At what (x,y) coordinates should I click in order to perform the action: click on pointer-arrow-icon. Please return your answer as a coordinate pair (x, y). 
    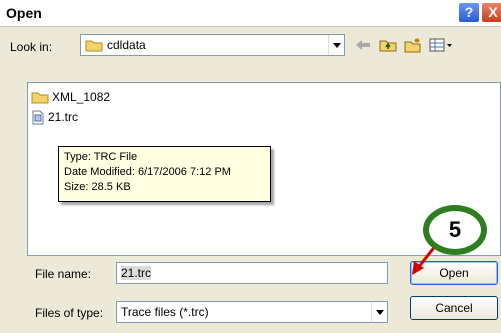
    Looking at the image, I should click on (425, 259).